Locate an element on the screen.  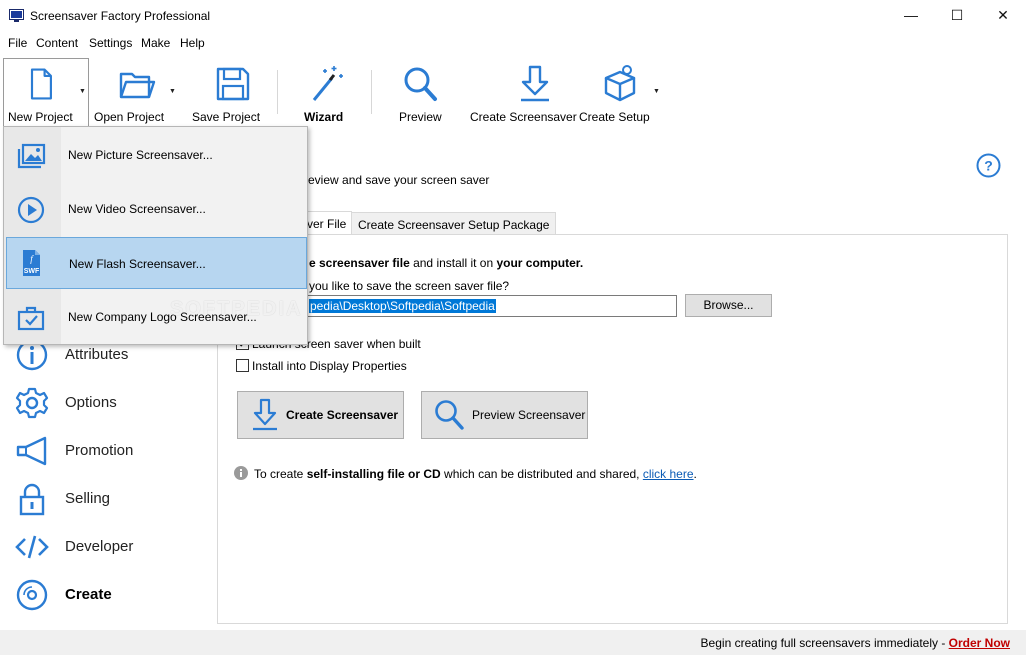
maximize-button: ☐ is located at coordinates (957, 15).